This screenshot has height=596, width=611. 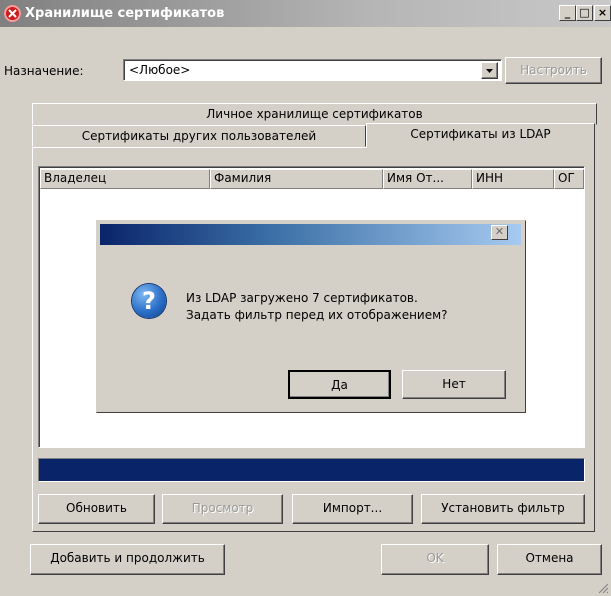 I want to click on add-and-continue-label: Добавить и продолжить, so click(x=127, y=558).